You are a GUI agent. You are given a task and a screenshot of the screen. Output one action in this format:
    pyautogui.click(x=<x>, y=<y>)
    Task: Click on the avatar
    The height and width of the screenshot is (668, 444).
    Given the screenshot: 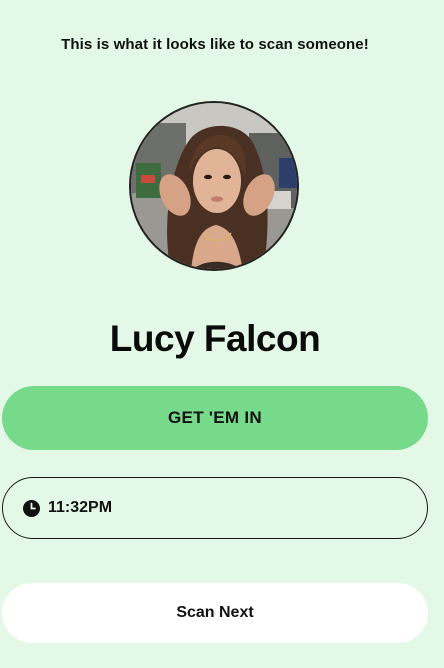 What is the action you would take?
    pyautogui.click(x=214, y=186)
    